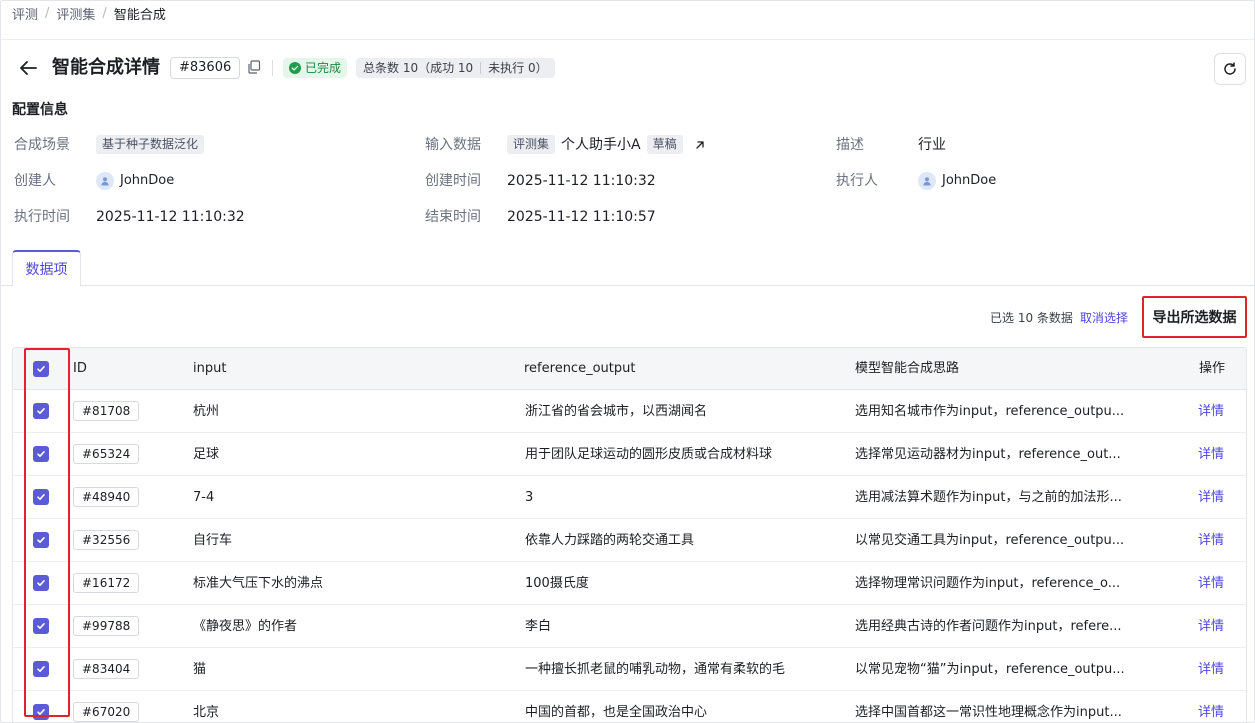  What do you see at coordinates (453, 145) in the screenshot?
I see `input-data-label: 输入数据` at bounding box center [453, 145].